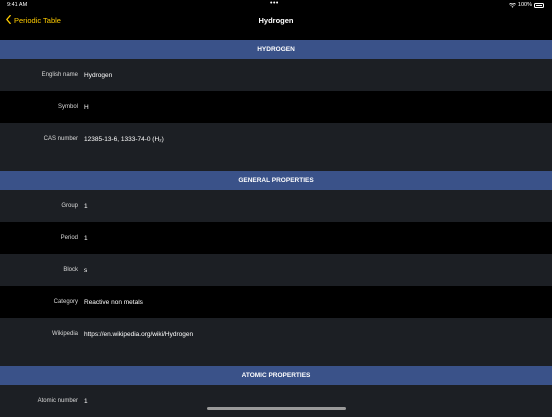  Describe the element at coordinates (138, 334) in the screenshot. I see `wikipedia-link: https://en.wikipedia.org/wiki/Hydrogen` at that location.